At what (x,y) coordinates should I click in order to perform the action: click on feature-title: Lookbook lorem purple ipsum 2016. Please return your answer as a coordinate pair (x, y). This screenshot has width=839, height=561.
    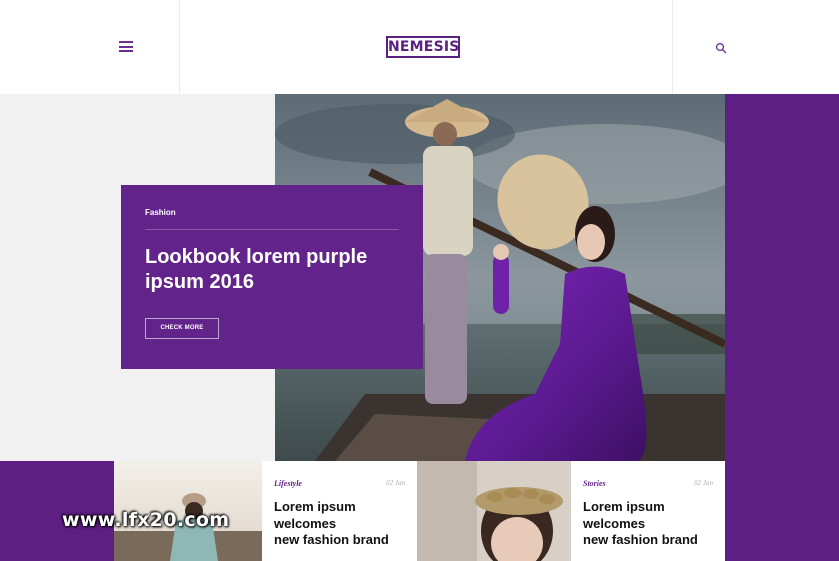
    Looking at the image, I should click on (275, 270).